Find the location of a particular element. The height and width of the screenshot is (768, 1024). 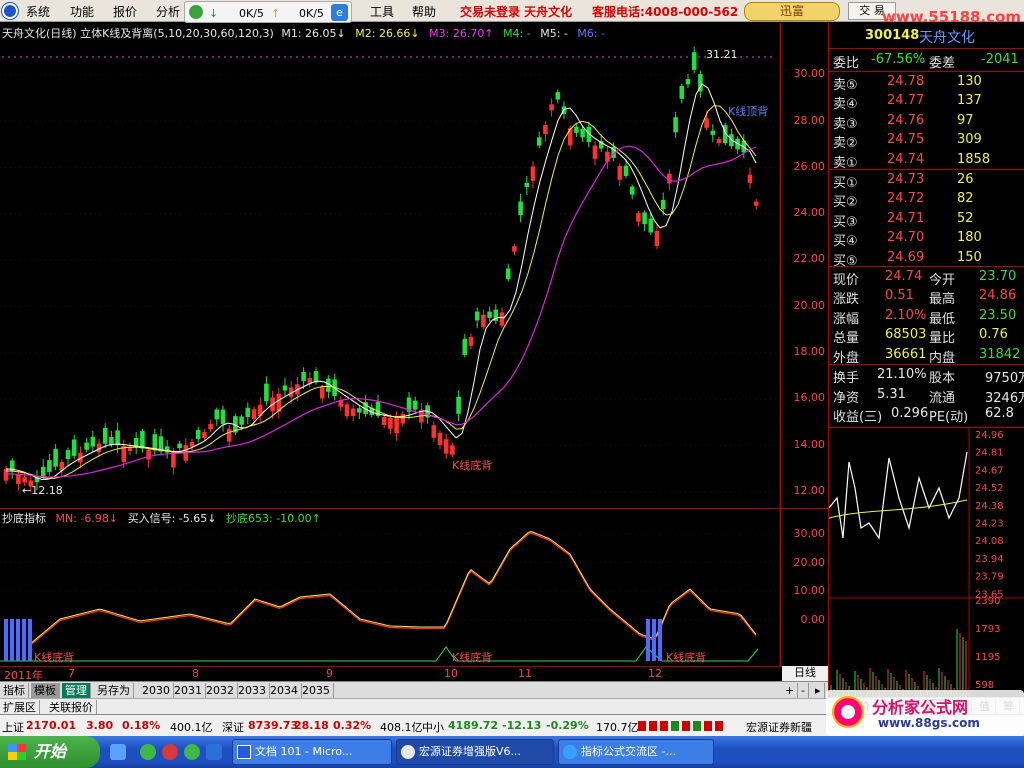

tab-2033: 2033 is located at coordinates (252, 690).